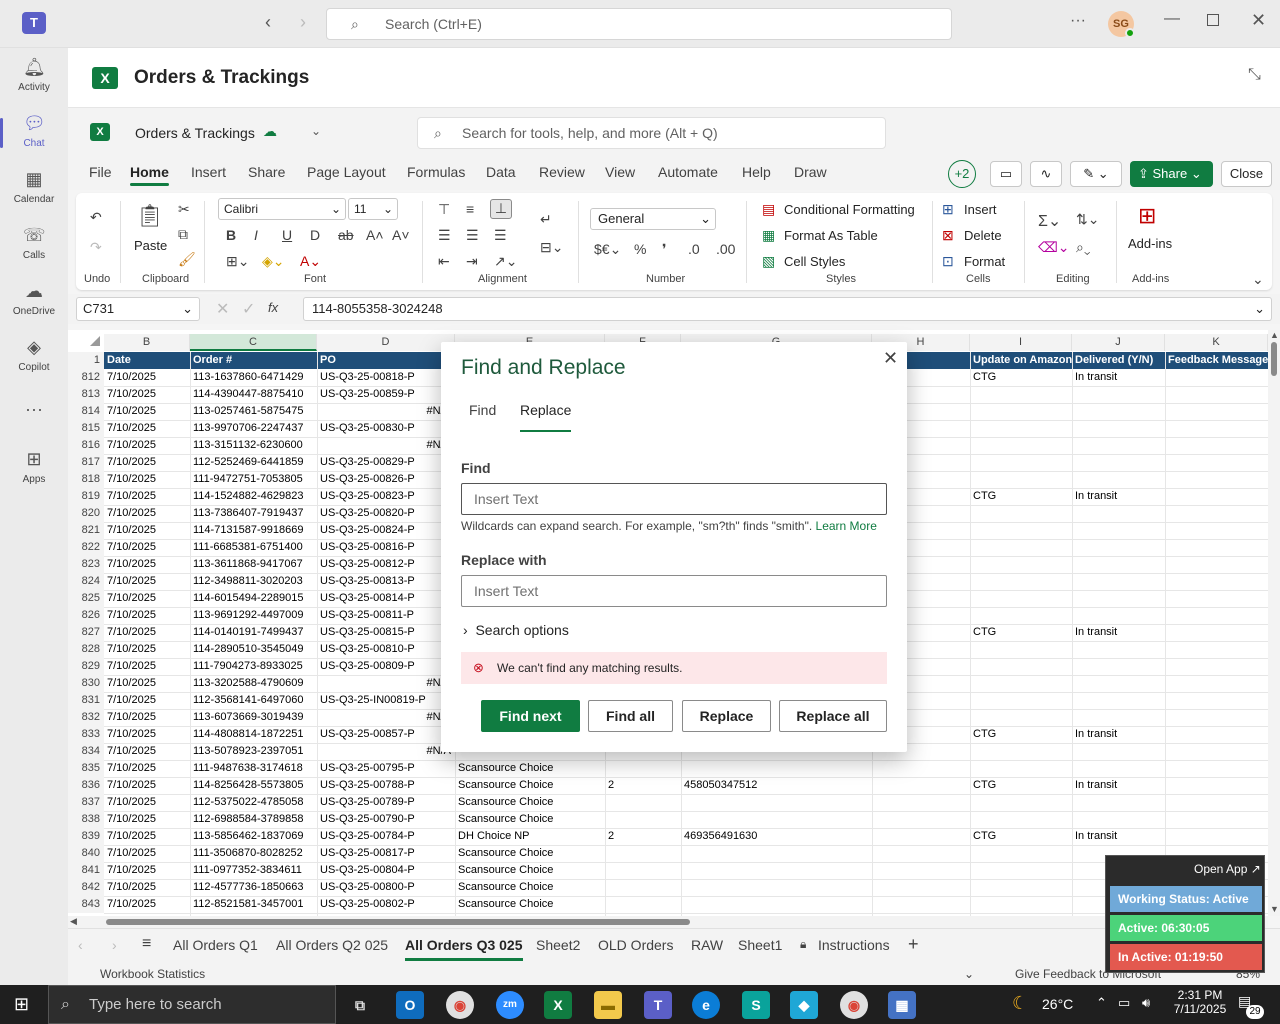 This screenshot has width=1280, height=1024. Describe the element at coordinates (34, 242) in the screenshot. I see `rail-item-calls: ☏ Calls` at that location.